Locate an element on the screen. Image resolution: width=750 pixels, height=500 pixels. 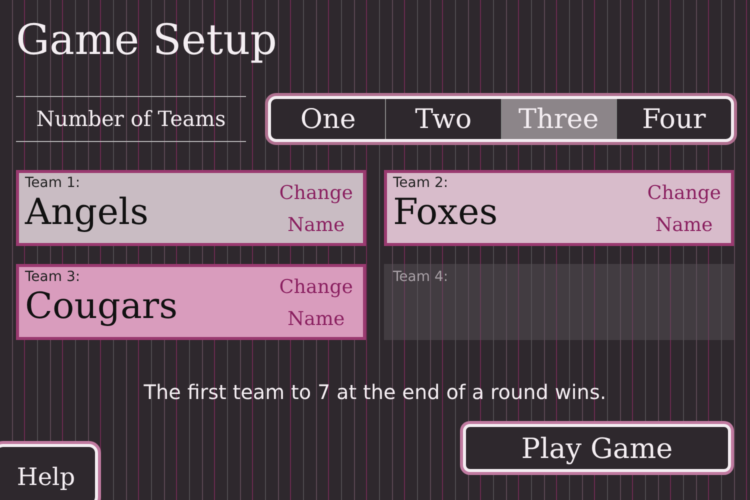
team-label: Team 4: is located at coordinates (420, 277).